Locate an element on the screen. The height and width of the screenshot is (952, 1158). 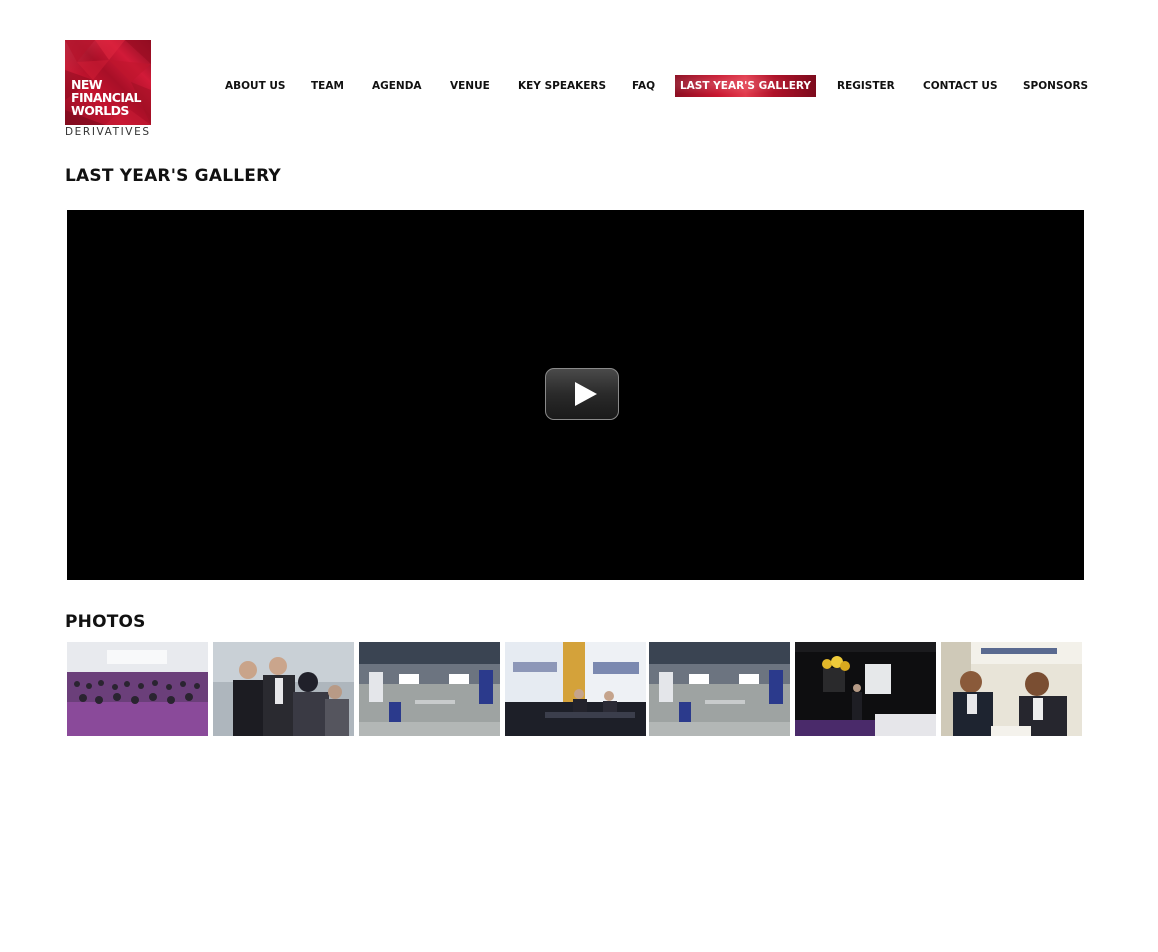
photo-thumbnail-lobby is located at coordinates (429, 689).